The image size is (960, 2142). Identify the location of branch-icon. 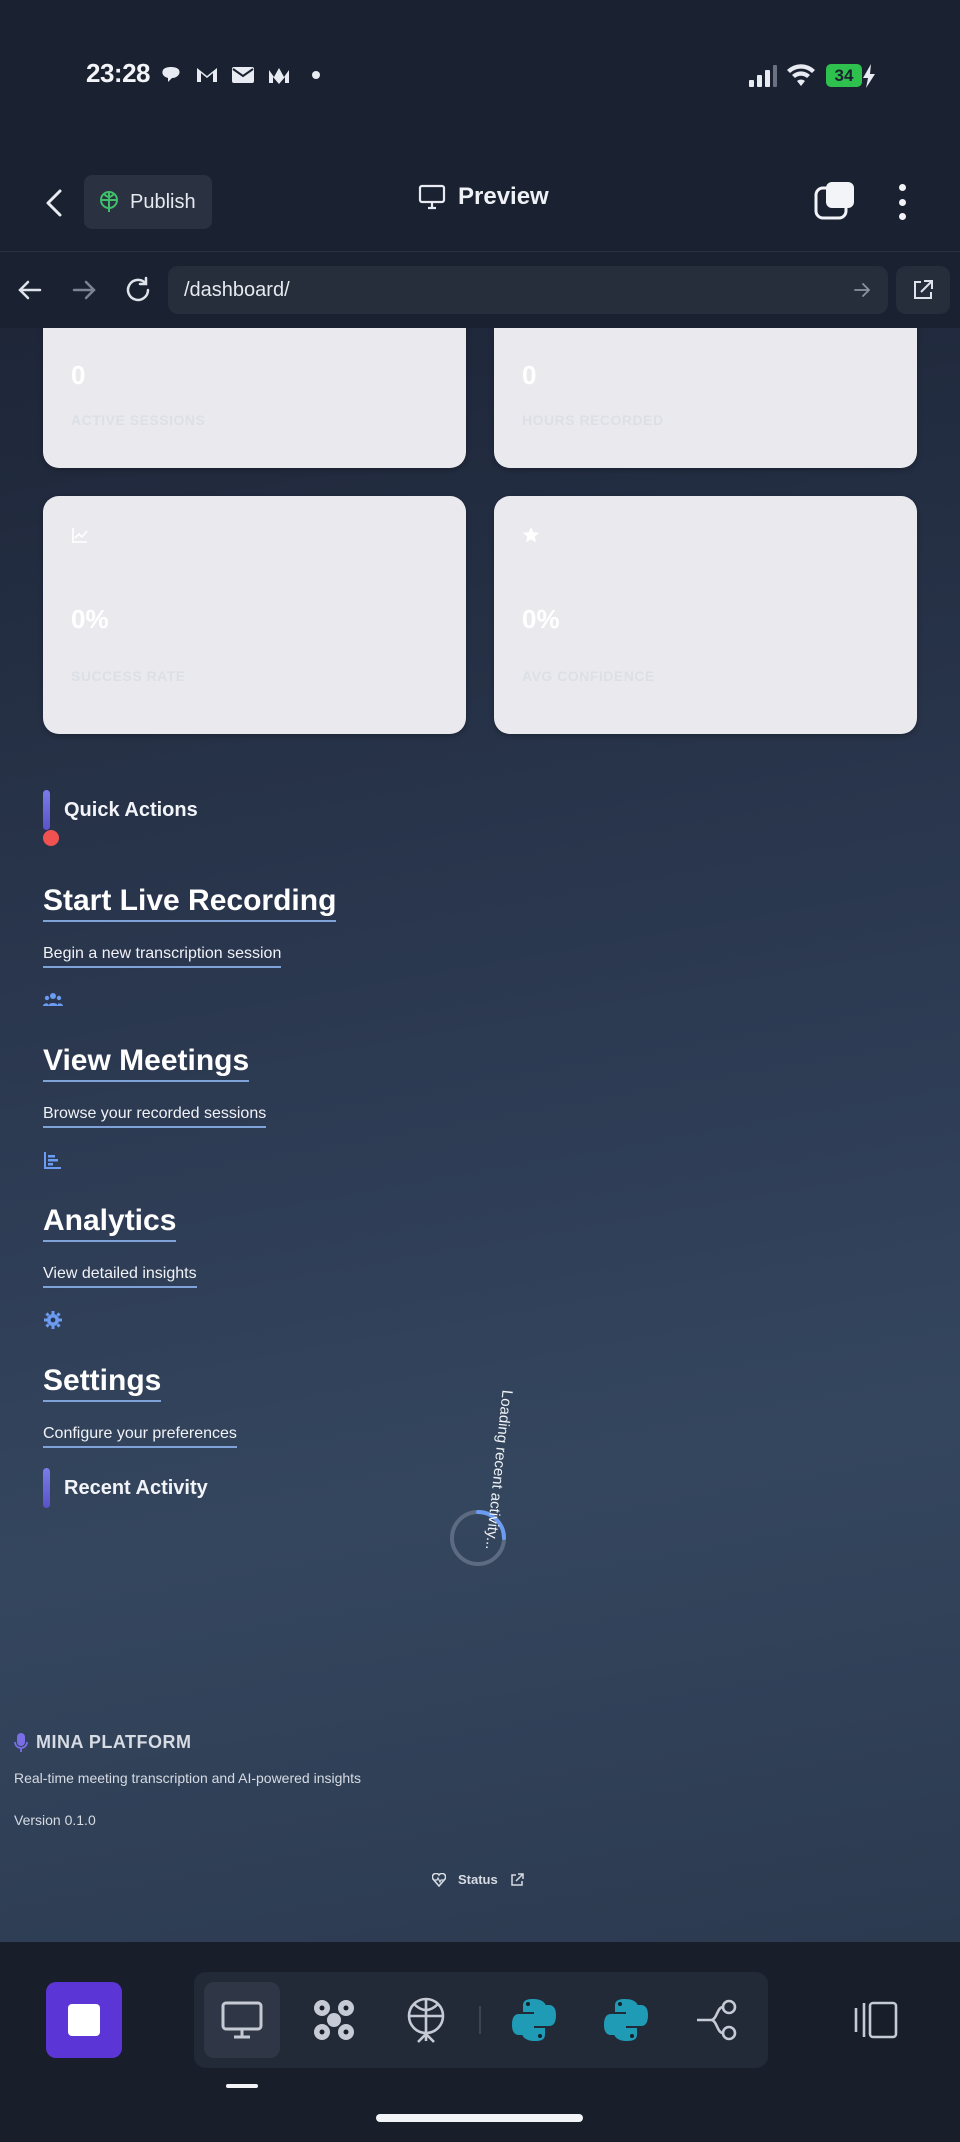
(717, 2020).